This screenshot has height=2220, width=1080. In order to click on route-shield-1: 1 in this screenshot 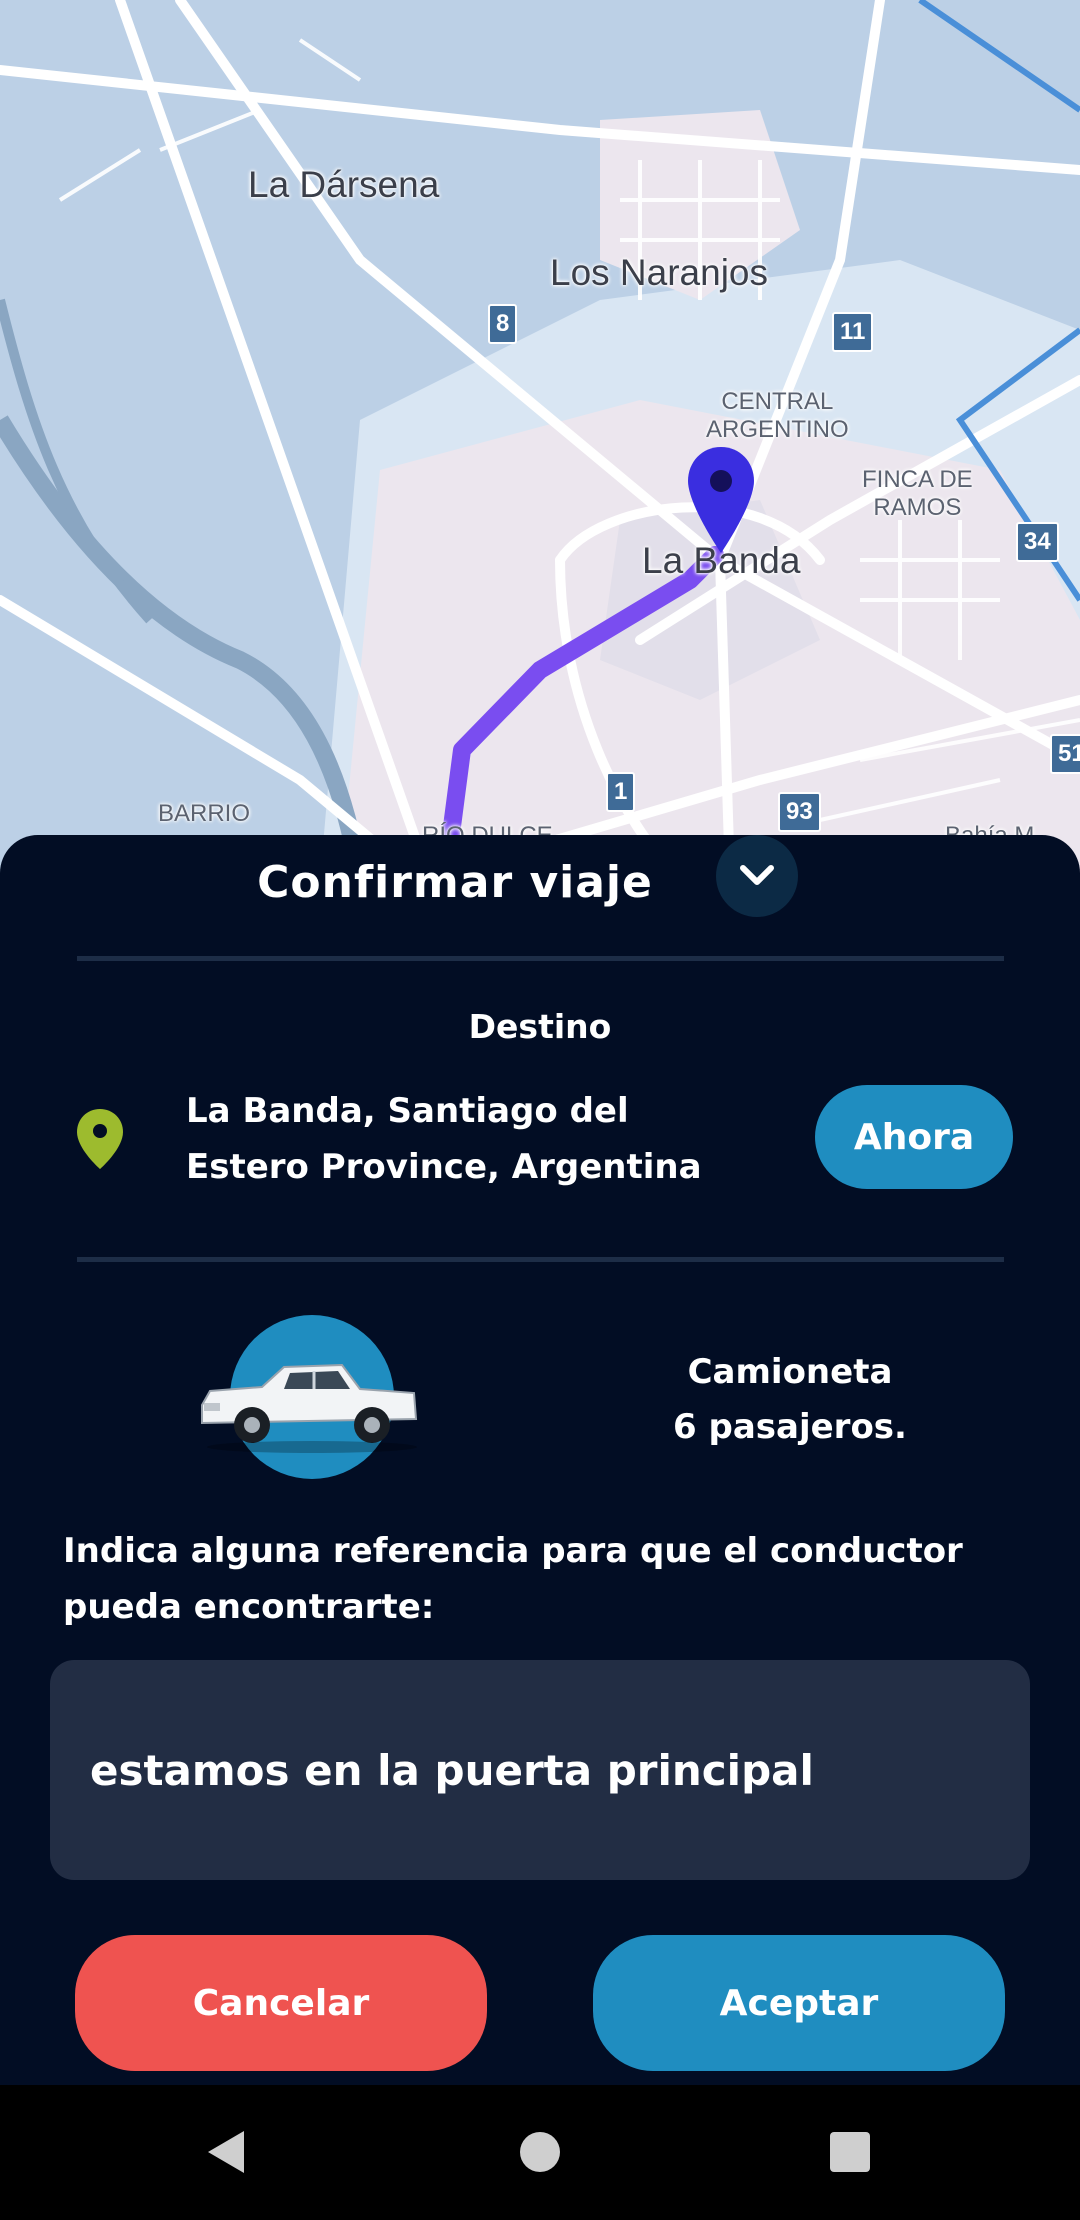, I will do `click(621, 792)`.